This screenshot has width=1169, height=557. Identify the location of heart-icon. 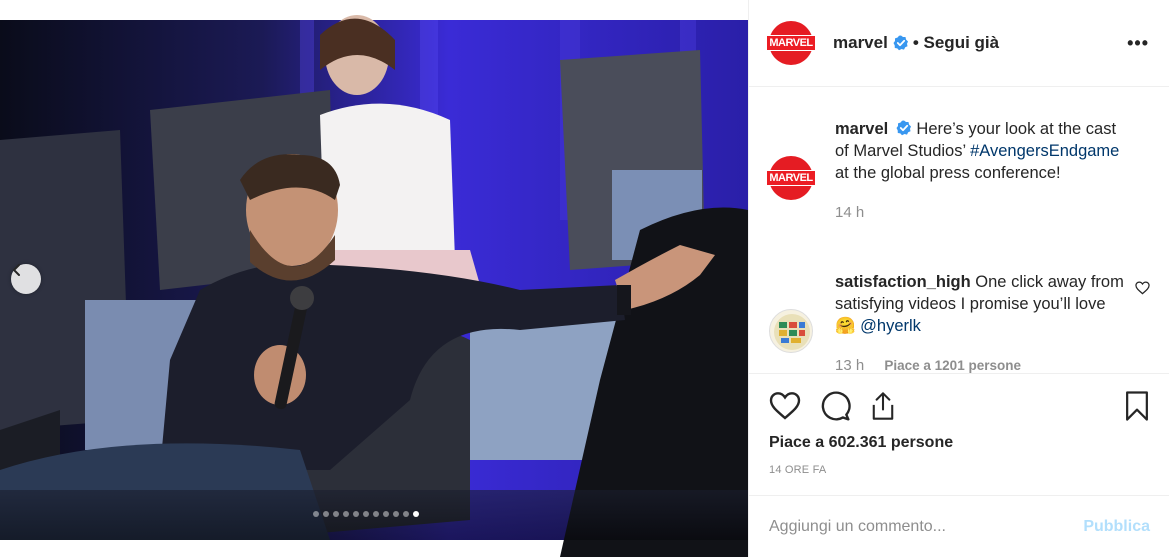
(785, 406).